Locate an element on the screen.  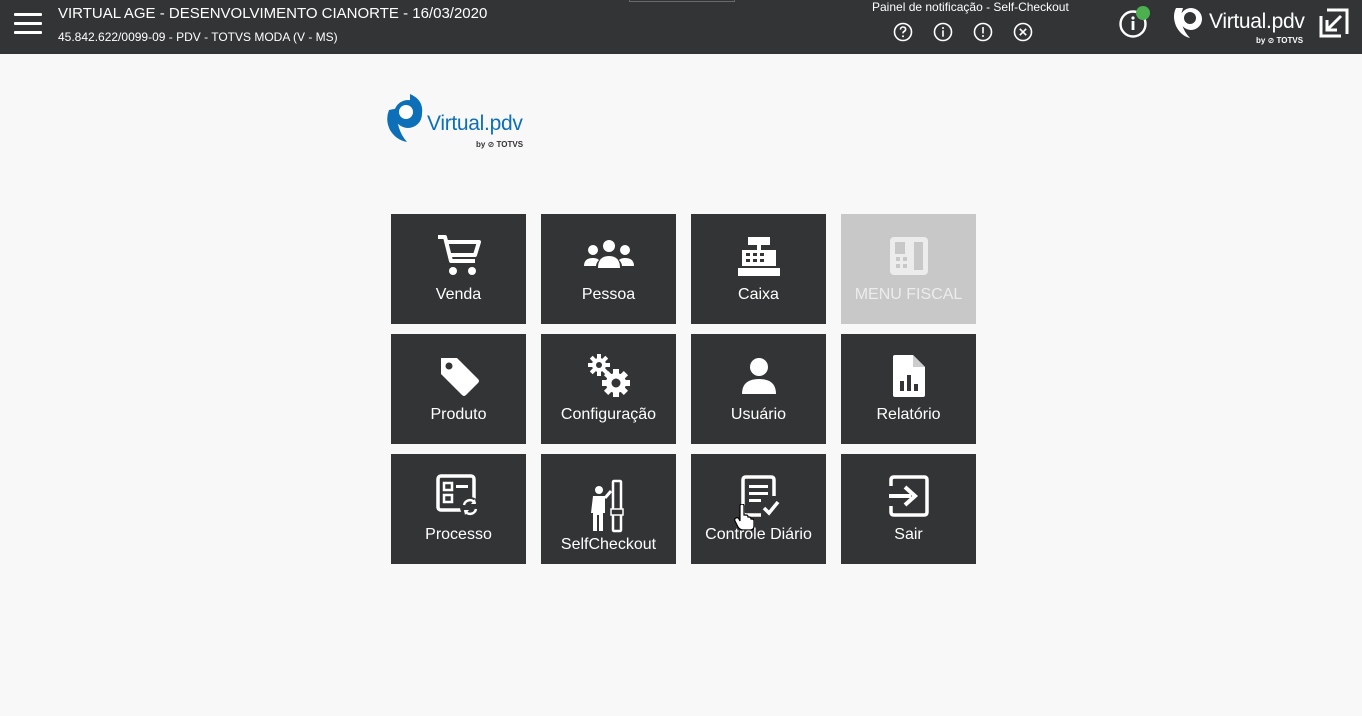
tile-label: Venda is located at coordinates (458, 294).